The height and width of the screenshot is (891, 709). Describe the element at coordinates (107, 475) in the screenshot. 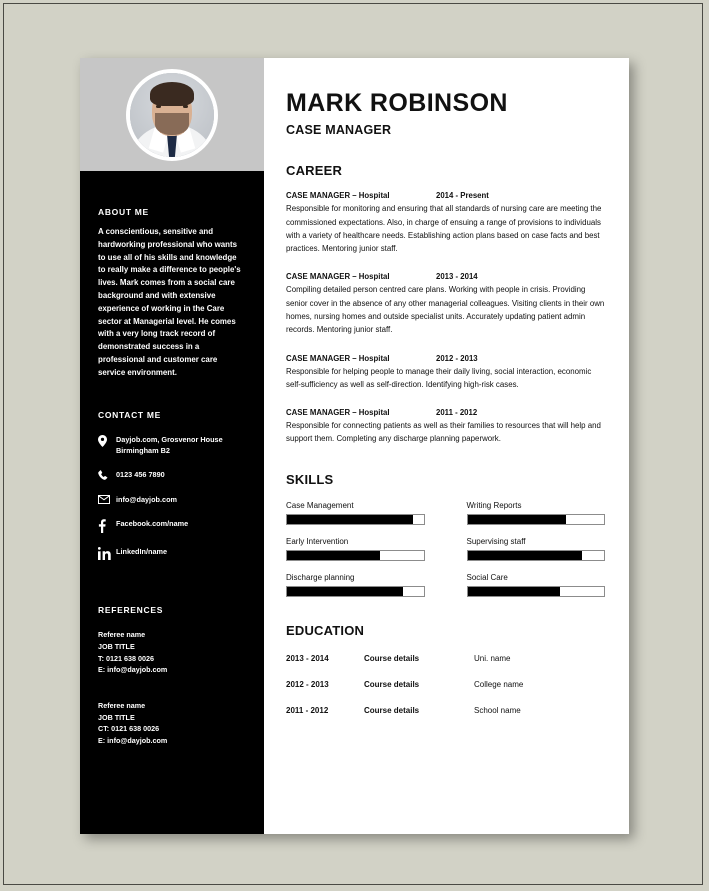

I see `phone-icon` at that location.